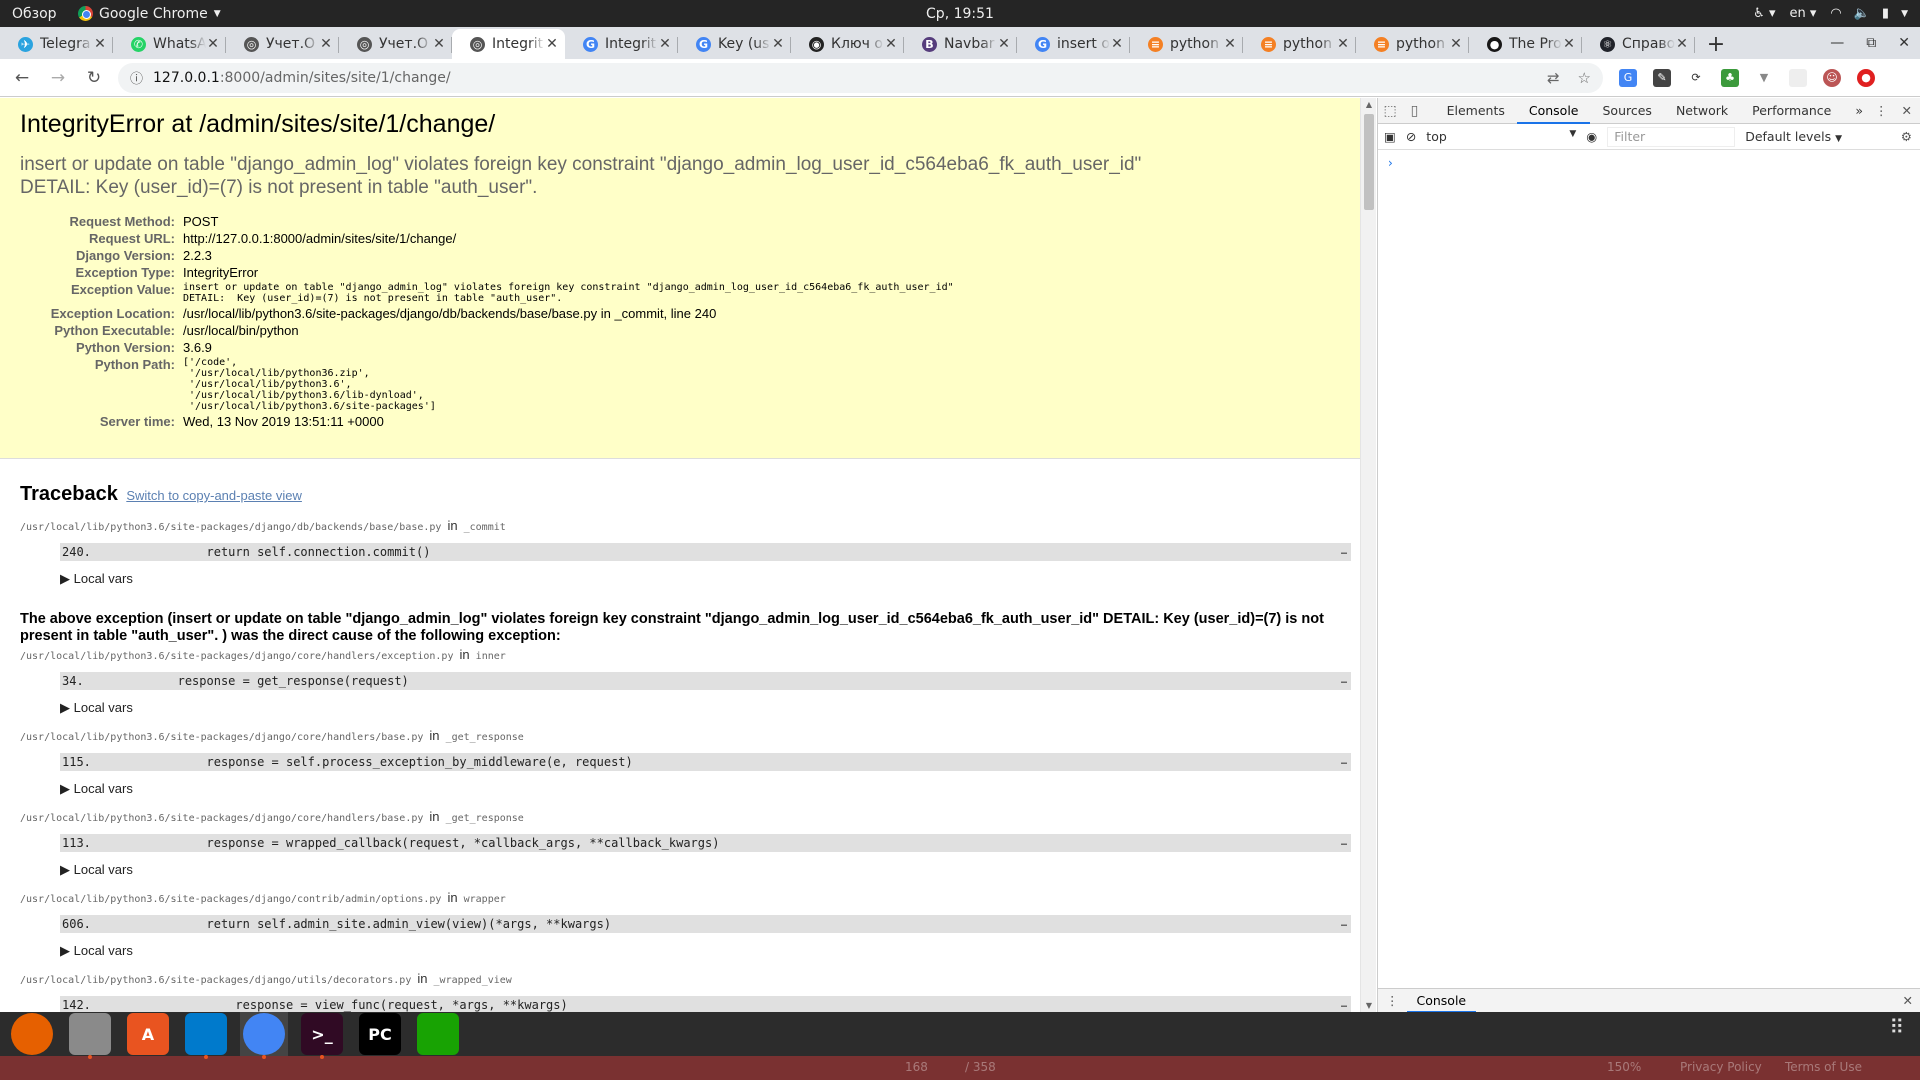 The width and height of the screenshot is (1920, 1080). Describe the element at coordinates (1696, 78) in the screenshot. I see `sync-extension-icon: ⟳` at that location.